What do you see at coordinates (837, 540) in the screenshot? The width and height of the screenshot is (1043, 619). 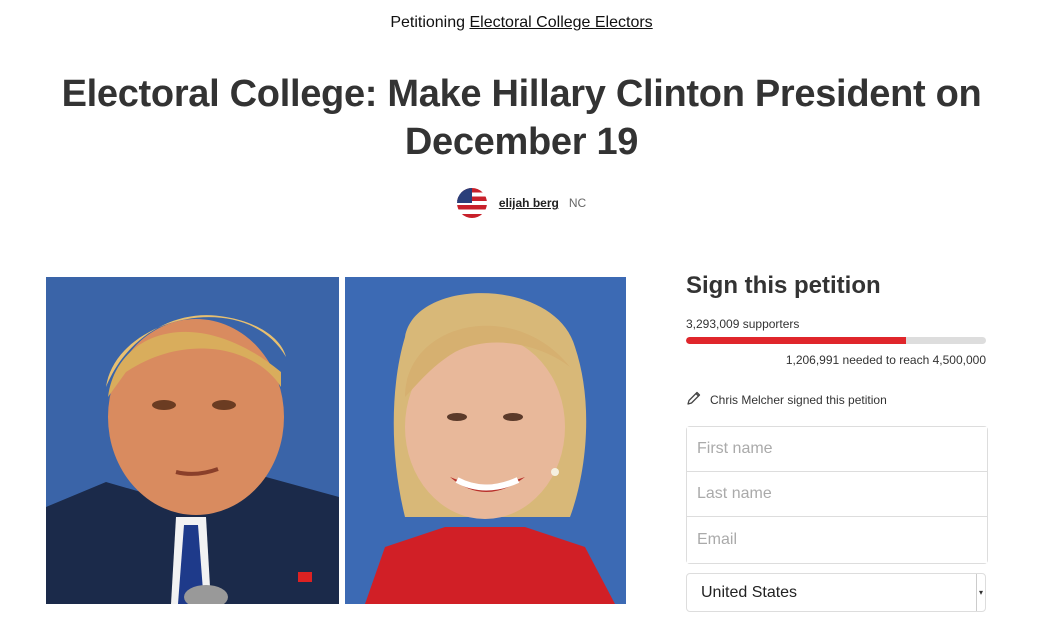 I see `email-input` at bounding box center [837, 540].